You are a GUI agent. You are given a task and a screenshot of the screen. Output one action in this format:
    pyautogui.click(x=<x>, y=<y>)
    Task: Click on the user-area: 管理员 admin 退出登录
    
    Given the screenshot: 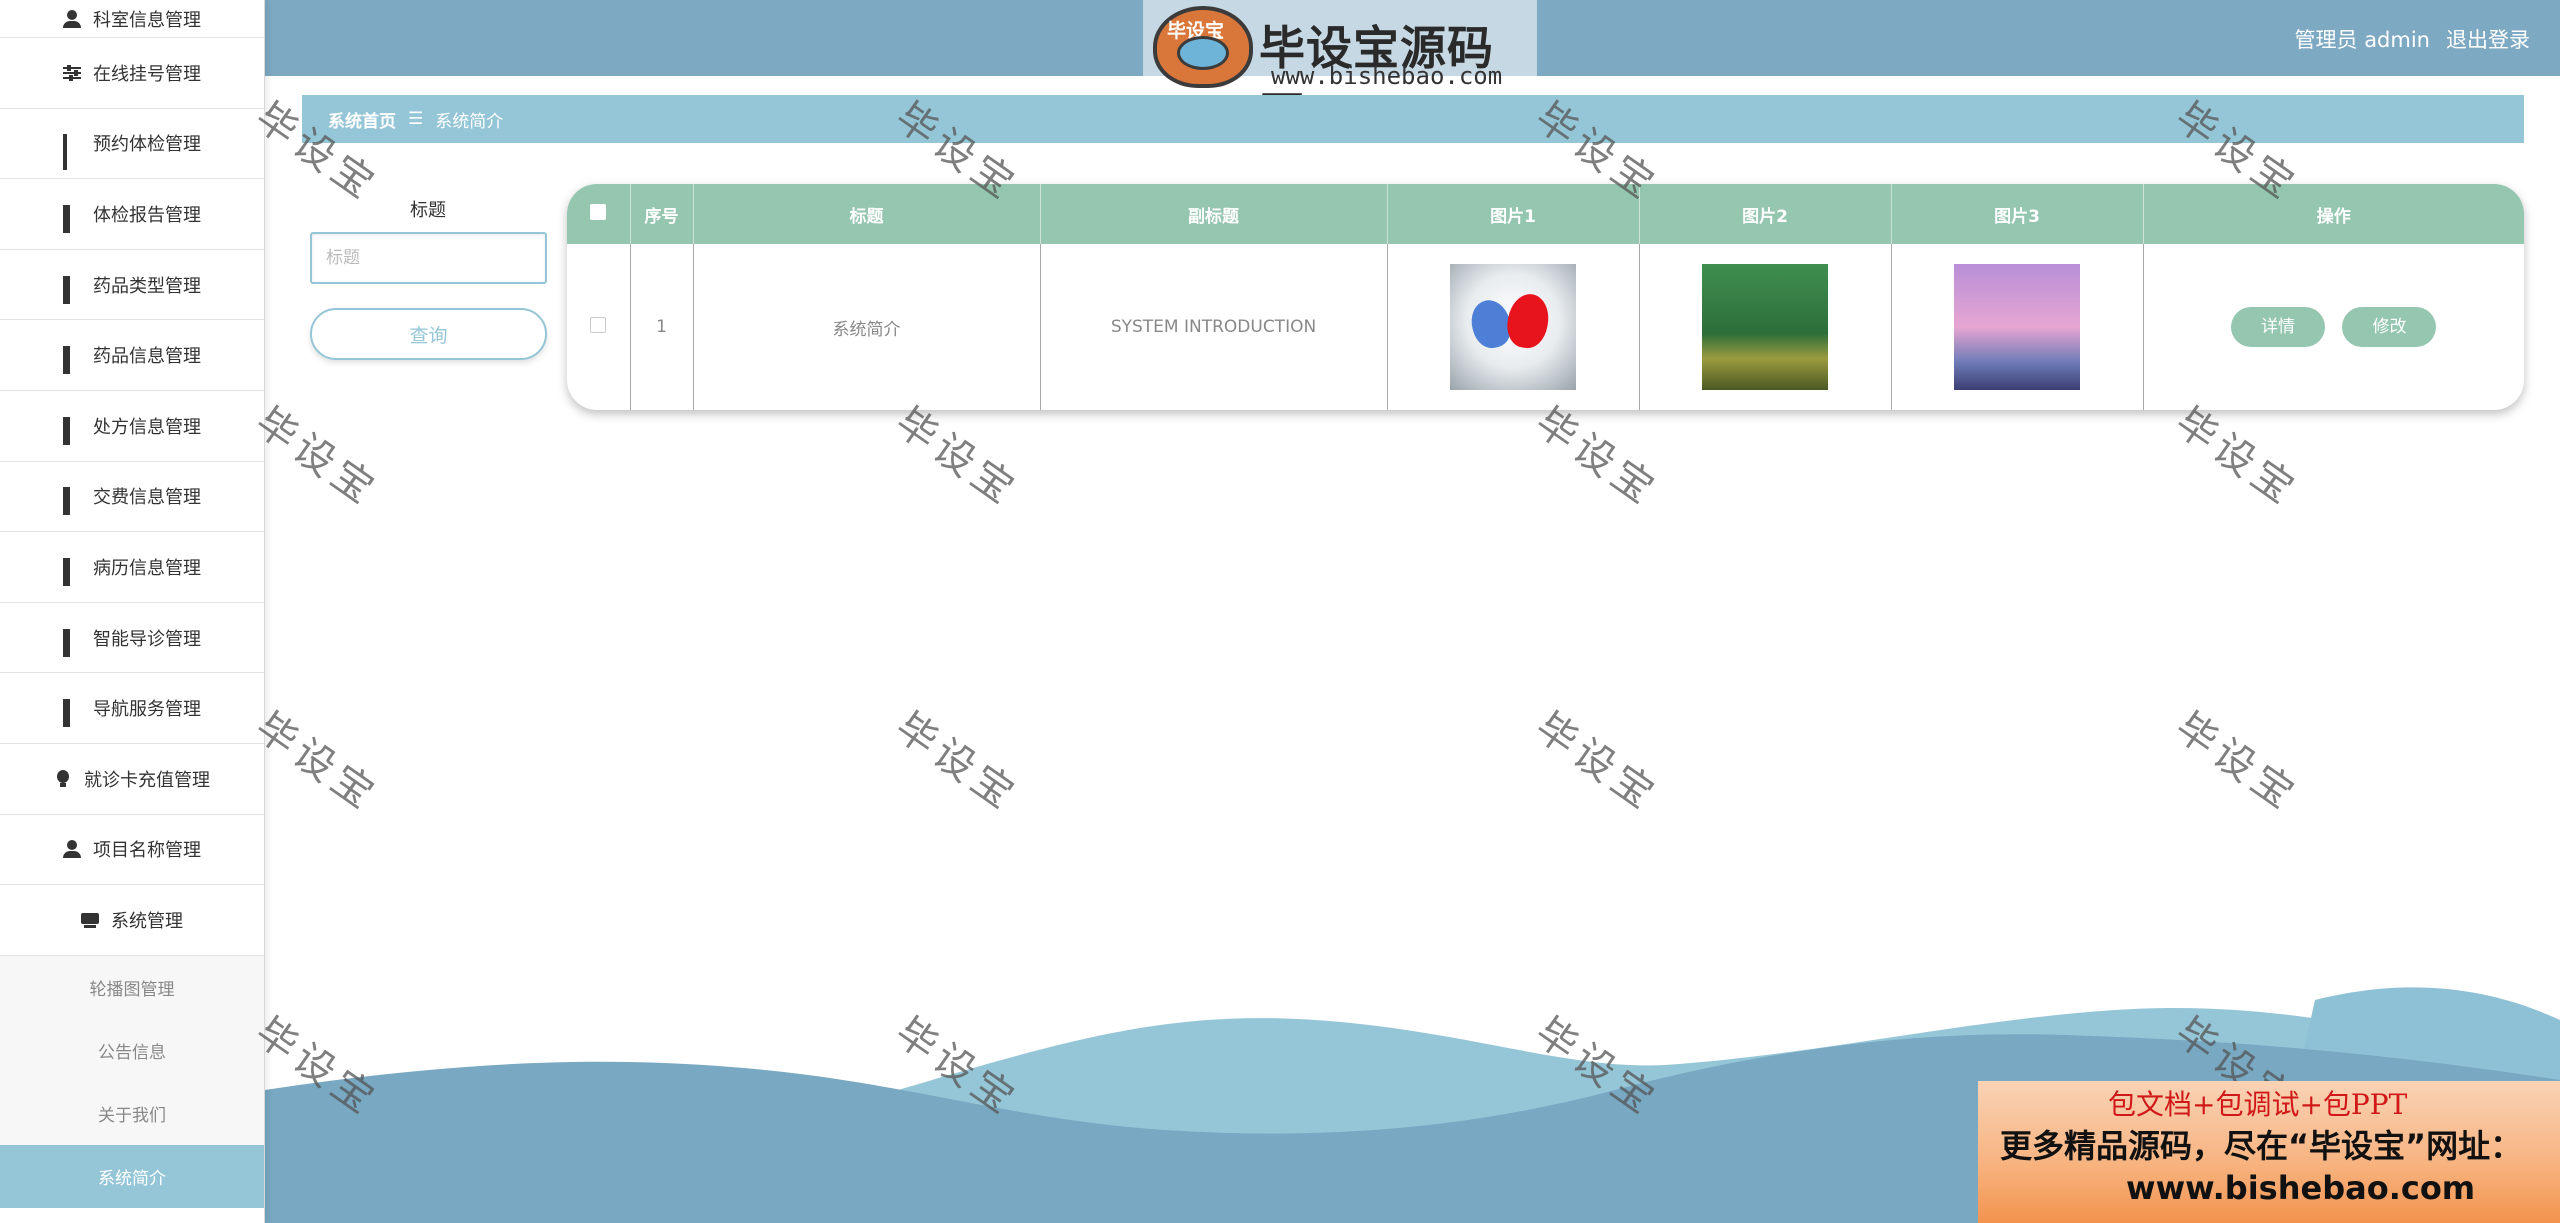 What is the action you would take?
    pyautogui.click(x=2412, y=39)
    